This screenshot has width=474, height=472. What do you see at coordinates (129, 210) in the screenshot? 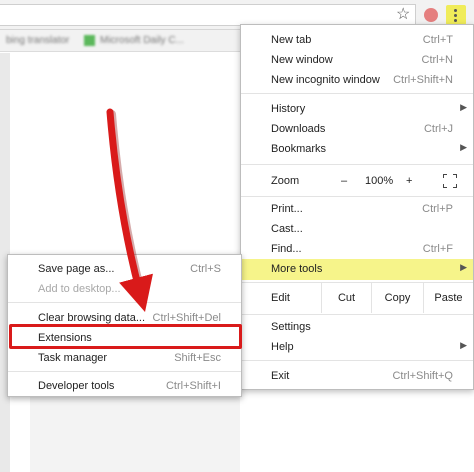
I see `annotation-arrow` at bounding box center [129, 210].